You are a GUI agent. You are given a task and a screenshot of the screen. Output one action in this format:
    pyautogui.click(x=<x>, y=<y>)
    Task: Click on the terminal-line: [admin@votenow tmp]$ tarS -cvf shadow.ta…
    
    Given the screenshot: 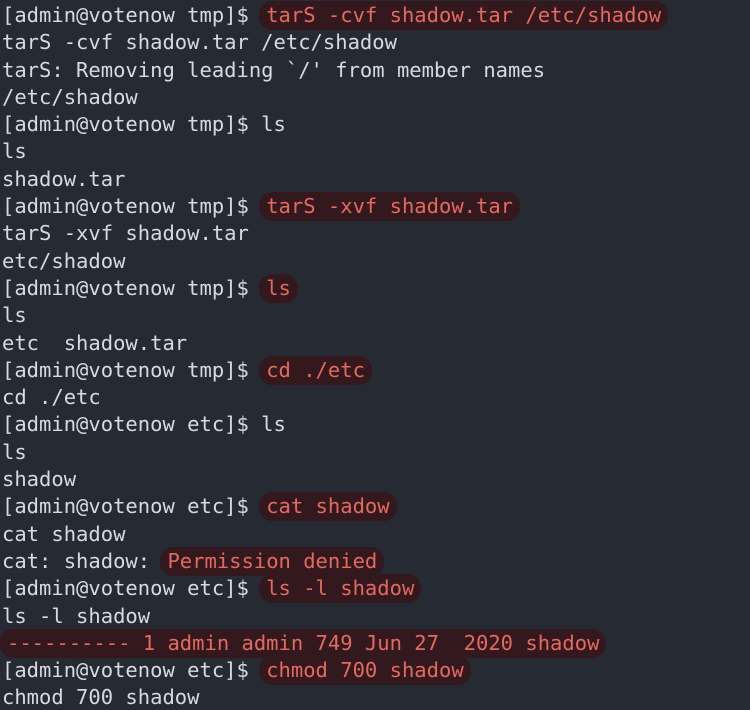 What is the action you would take?
    pyautogui.click(x=376, y=15)
    